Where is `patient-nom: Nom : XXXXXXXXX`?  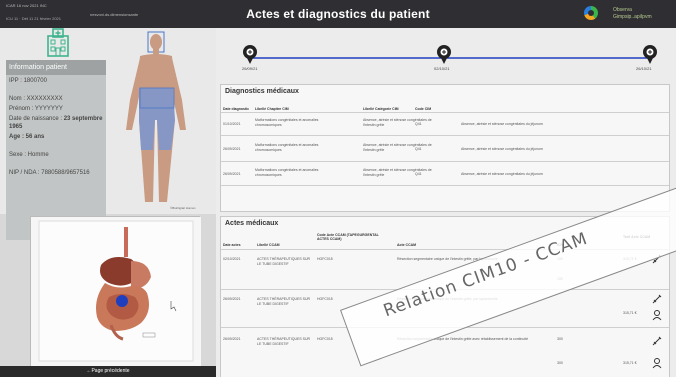 patient-nom: Nom : XXXXXXXXX is located at coordinates (36, 99).